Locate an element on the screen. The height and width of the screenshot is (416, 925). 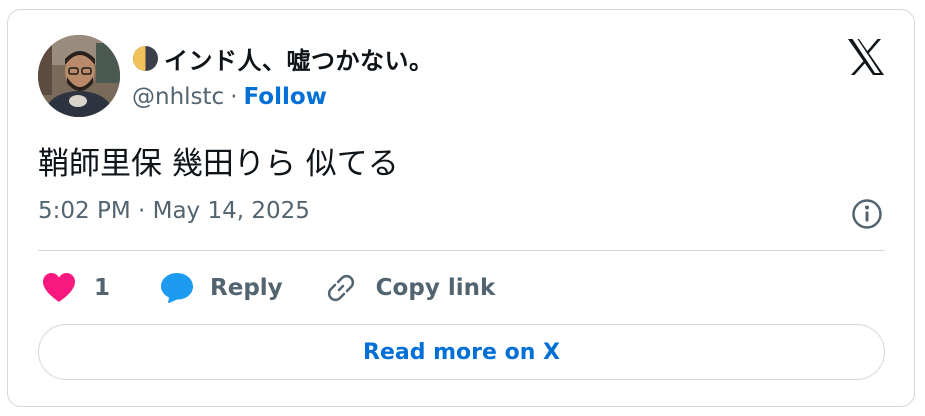
reply-button: Reply is located at coordinates (221, 288).